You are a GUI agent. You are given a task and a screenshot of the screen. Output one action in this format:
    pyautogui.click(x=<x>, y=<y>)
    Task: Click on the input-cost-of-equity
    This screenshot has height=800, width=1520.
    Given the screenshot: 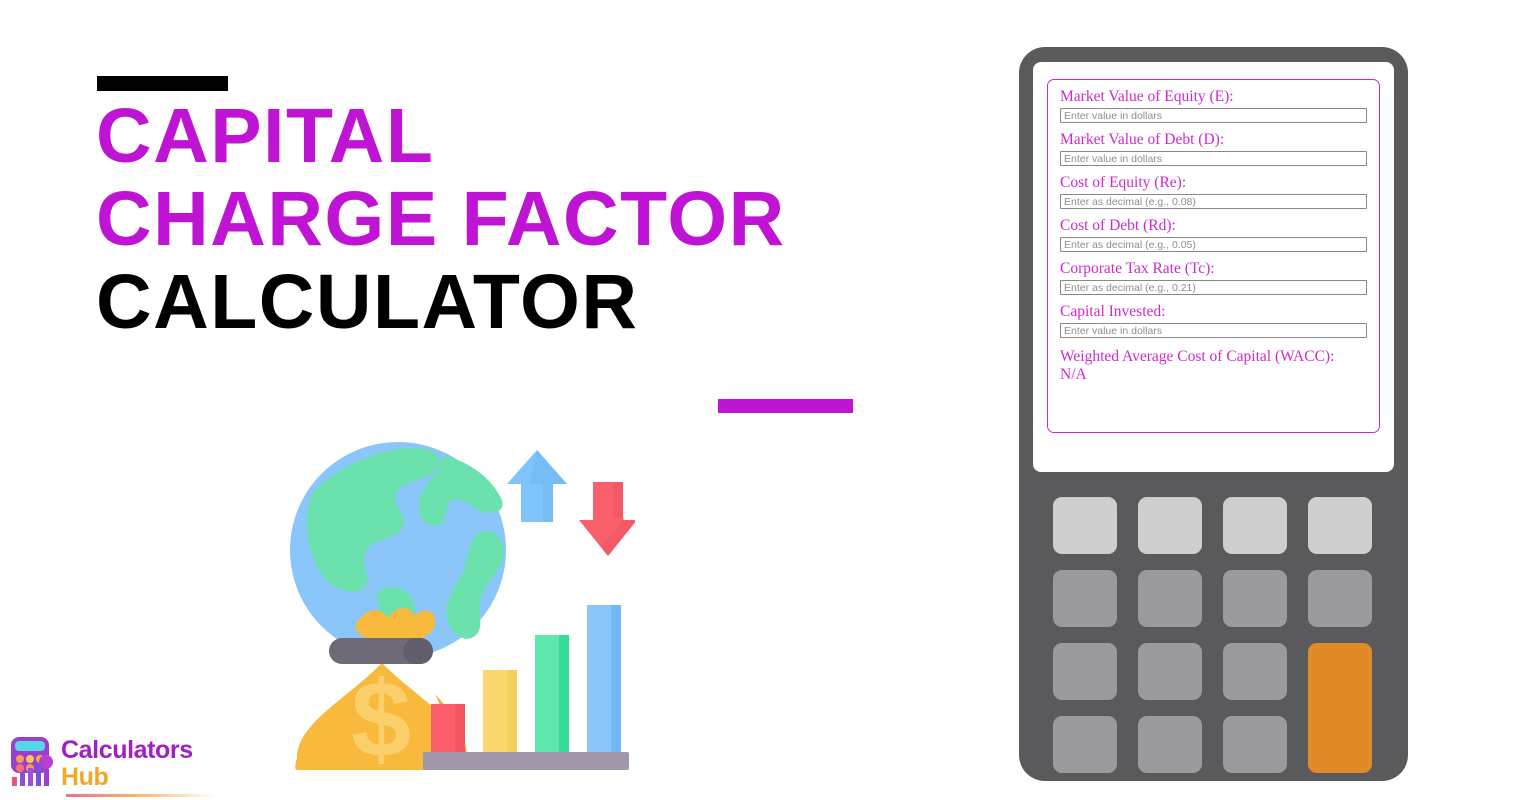 What is the action you would take?
    pyautogui.click(x=1213, y=201)
    